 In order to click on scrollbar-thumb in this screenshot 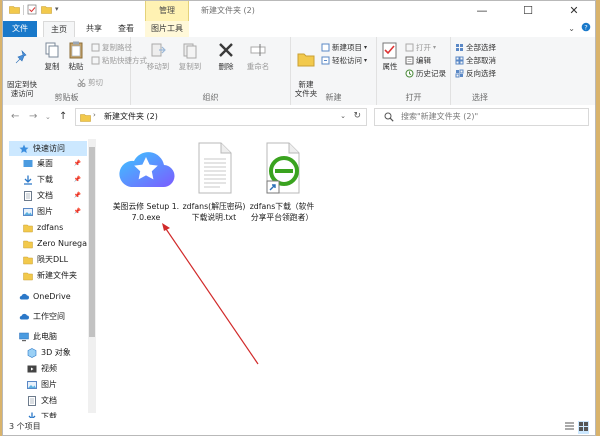, I will do `click(92, 242)`.